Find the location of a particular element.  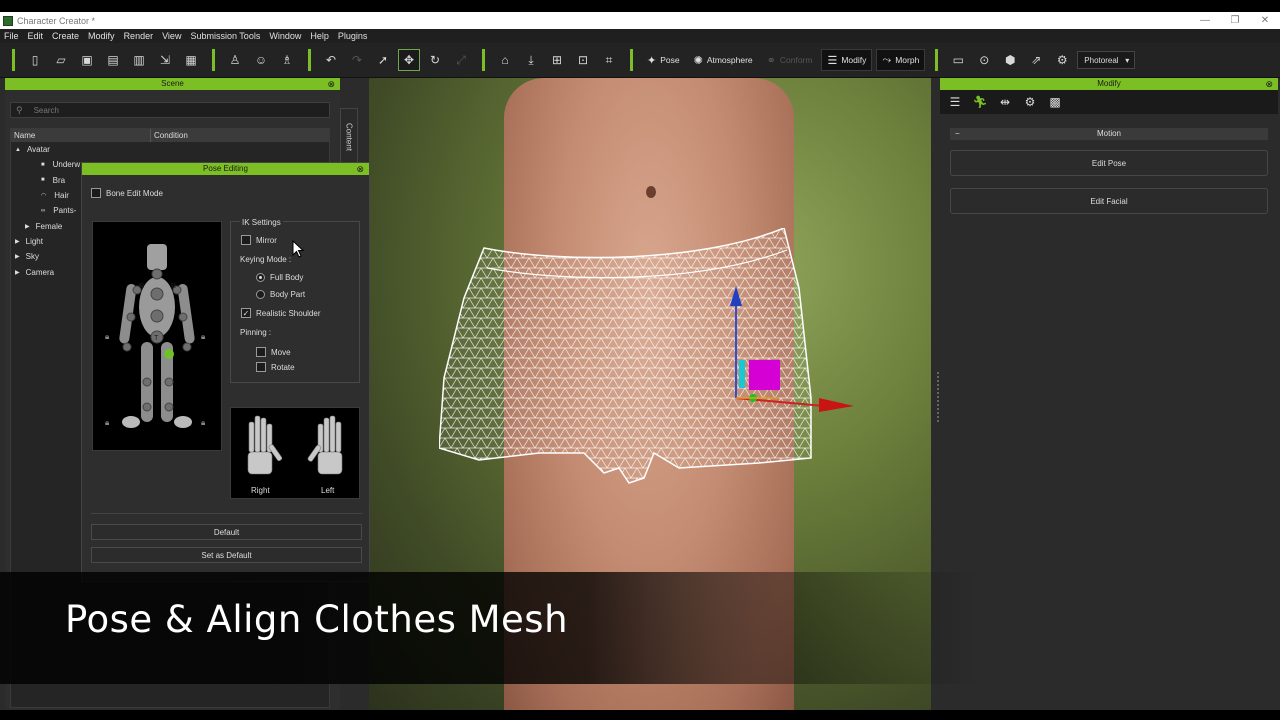

save-as-icon: ▤ is located at coordinates (113, 60).